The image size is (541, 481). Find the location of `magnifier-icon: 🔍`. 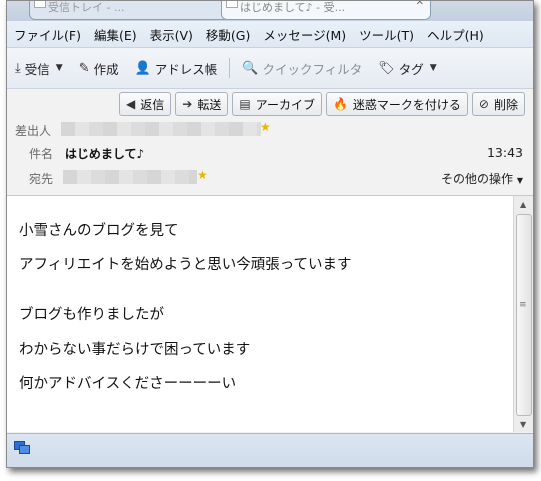

magnifier-icon: 🔍 is located at coordinates (250, 68).